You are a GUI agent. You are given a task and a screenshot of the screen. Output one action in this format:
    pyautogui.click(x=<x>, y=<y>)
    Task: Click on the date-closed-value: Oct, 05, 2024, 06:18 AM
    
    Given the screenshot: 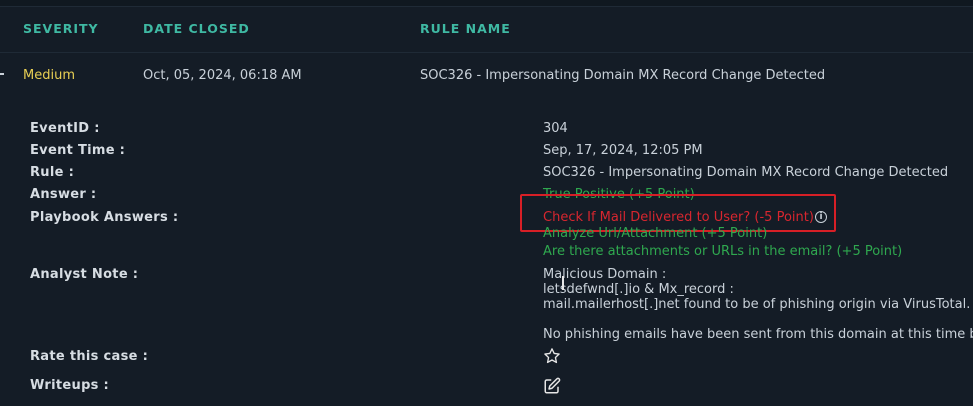 What is the action you would take?
    pyautogui.click(x=222, y=75)
    